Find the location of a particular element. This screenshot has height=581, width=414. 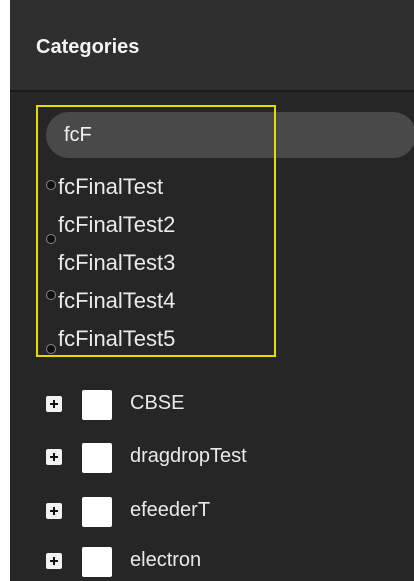

suggestion-item: fcFinalTest2 is located at coordinates (163, 229).